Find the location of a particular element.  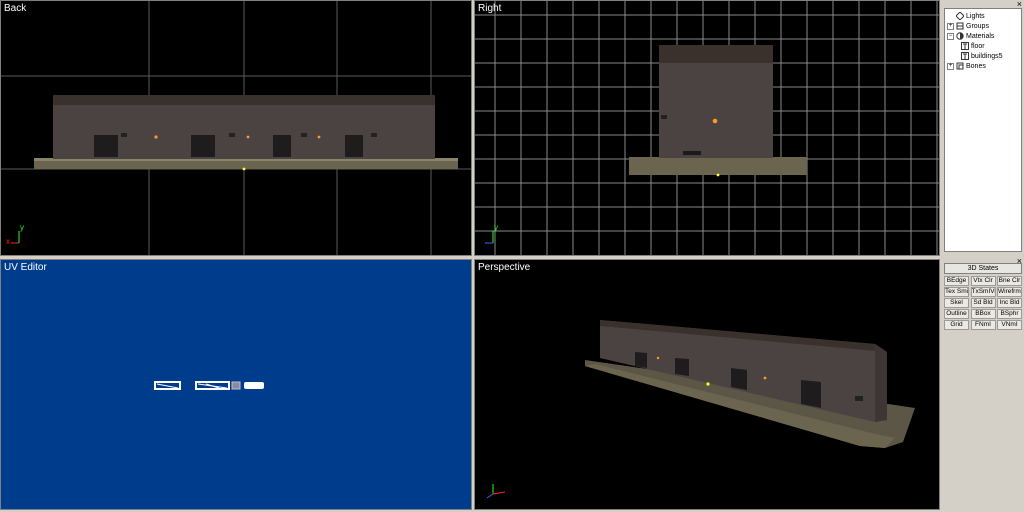

tree-item-buildings5: buildings5 is located at coordinates (982, 56).